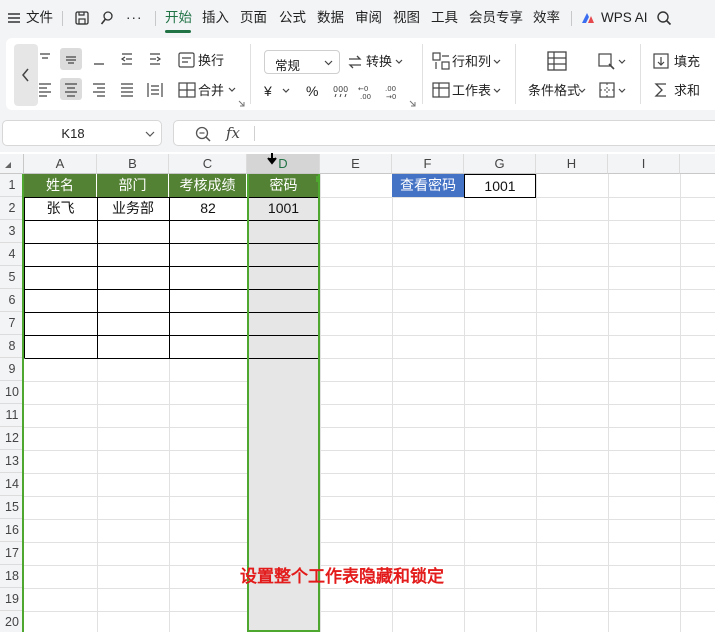 The height and width of the screenshot is (632, 715). I want to click on column-header-c: C, so click(208, 164).